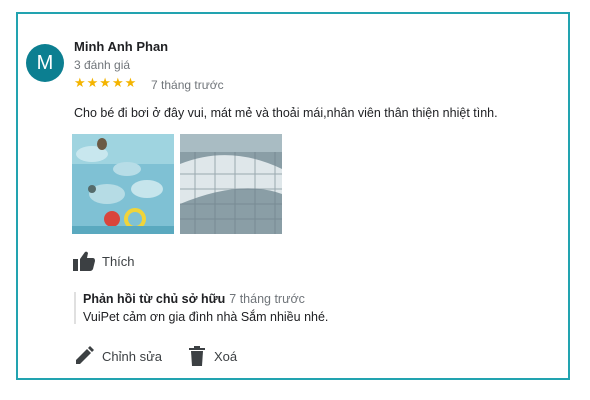  Describe the element at coordinates (85, 355) in the screenshot. I see `pencil-icon` at that location.